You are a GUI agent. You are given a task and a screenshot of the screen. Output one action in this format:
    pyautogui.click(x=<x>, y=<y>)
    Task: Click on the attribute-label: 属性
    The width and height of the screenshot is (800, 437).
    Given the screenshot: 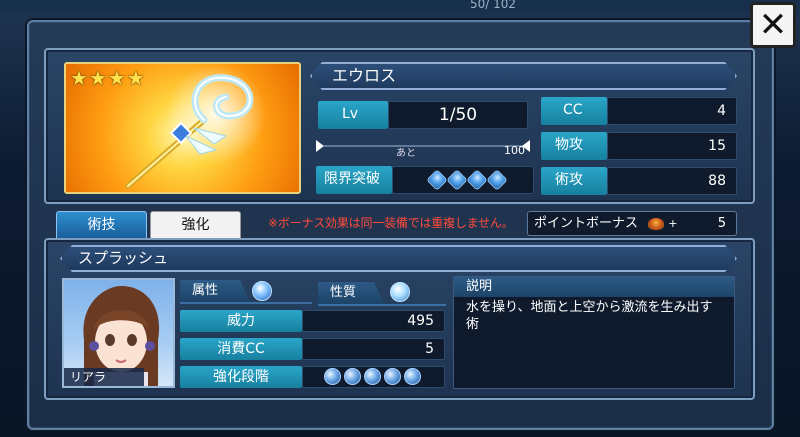 What is the action you would take?
    pyautogui.click(x=215, y=291)
    